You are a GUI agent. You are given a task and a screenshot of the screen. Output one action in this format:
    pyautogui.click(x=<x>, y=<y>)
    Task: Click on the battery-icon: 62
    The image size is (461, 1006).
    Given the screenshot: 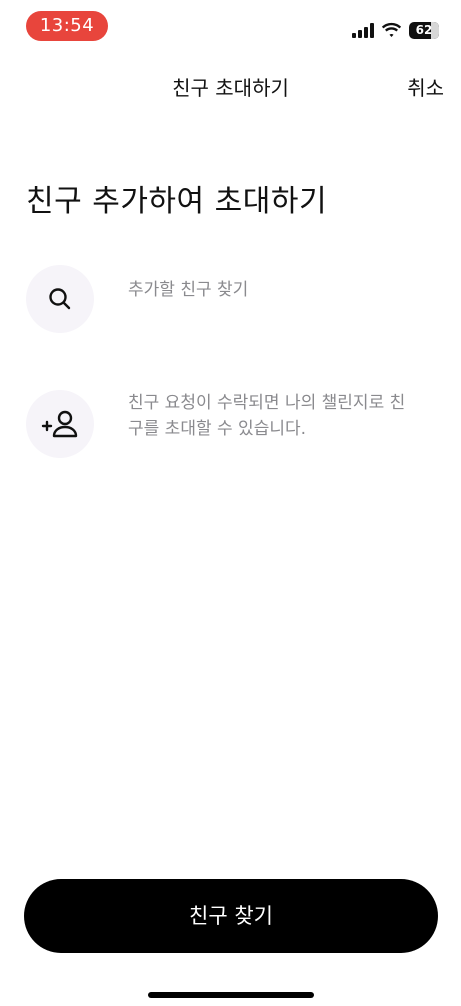 What is the action you would take?
    pyautogui.click(x=424, y=30)
    